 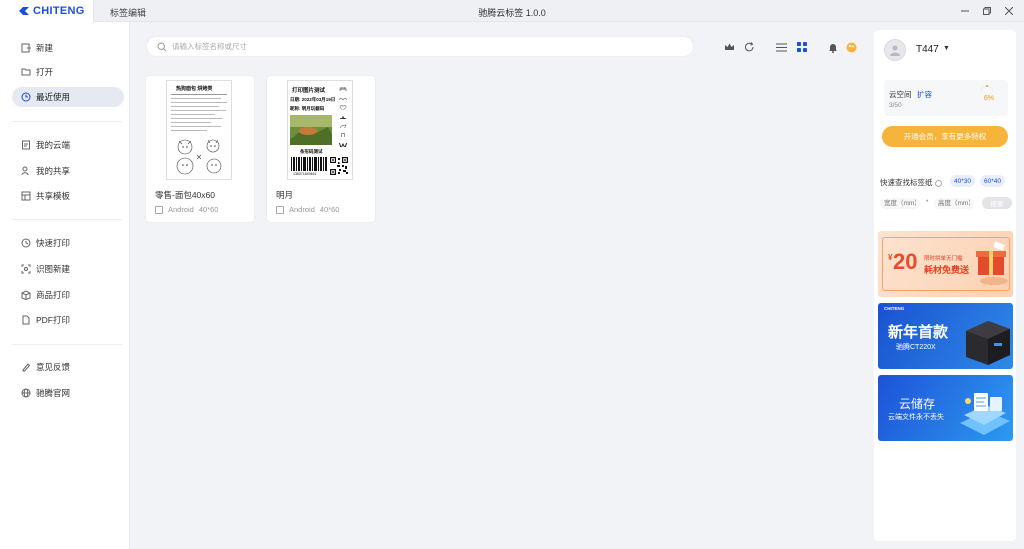 What do you see at coordinates (992, 263) in the screenshot?
I see `gift-box-image` at bounding box center [992, 263].